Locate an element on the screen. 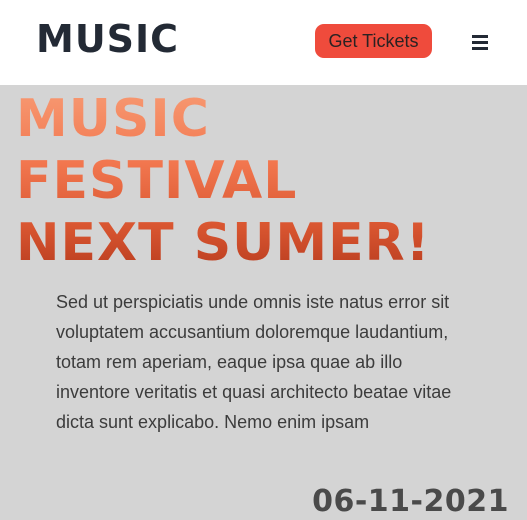 The image size is (527, 520). hero-title-line: FESTIVAL is located at coordinates (157, 181).